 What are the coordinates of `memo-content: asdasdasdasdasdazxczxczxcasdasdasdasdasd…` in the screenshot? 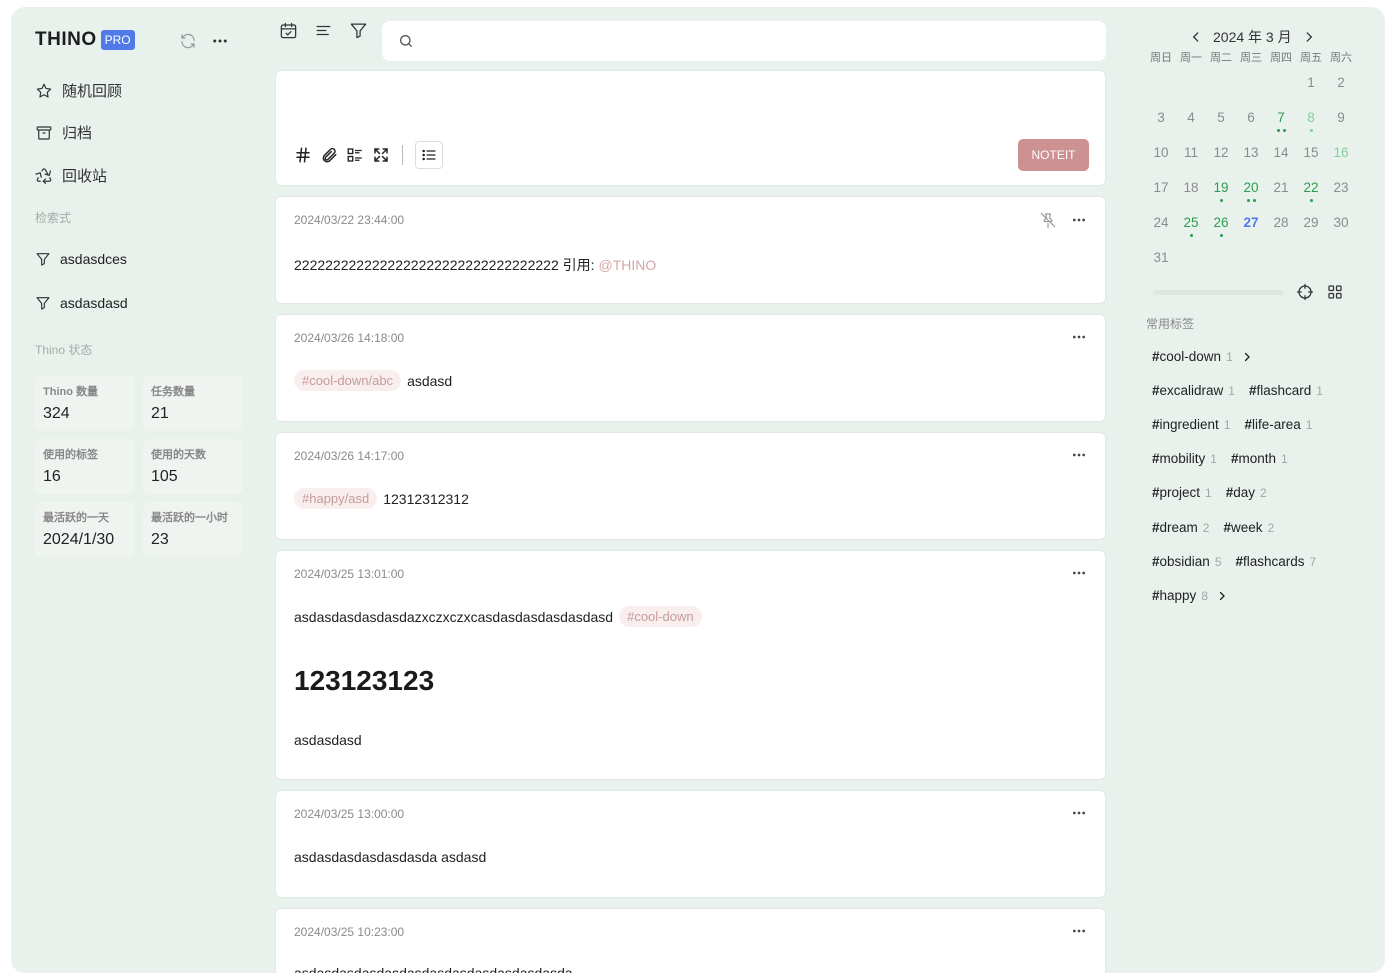 It's located at (498, 616).